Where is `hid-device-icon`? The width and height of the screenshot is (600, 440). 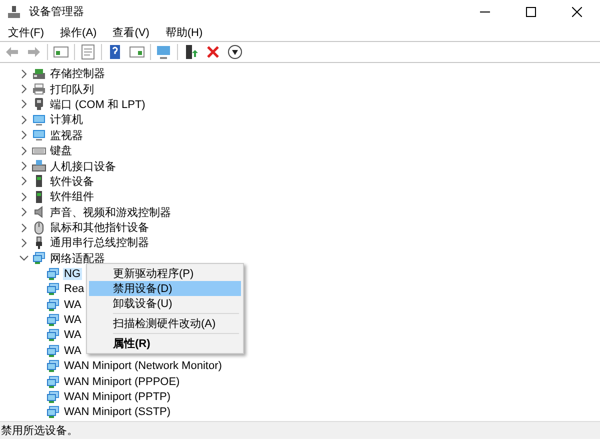 hid-device-icon is located at coordinates (39, 166).